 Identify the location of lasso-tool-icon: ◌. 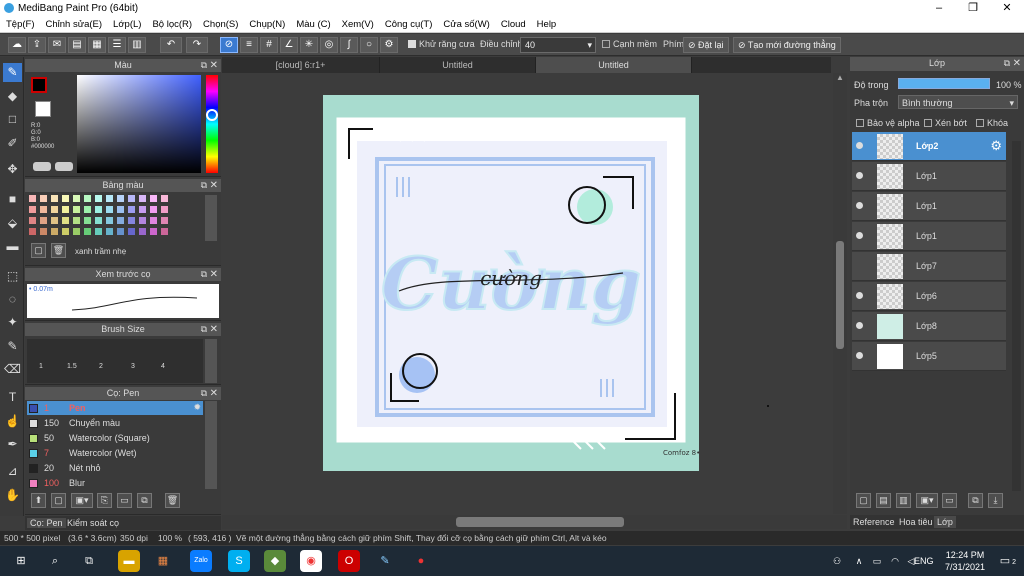
(12, 299).